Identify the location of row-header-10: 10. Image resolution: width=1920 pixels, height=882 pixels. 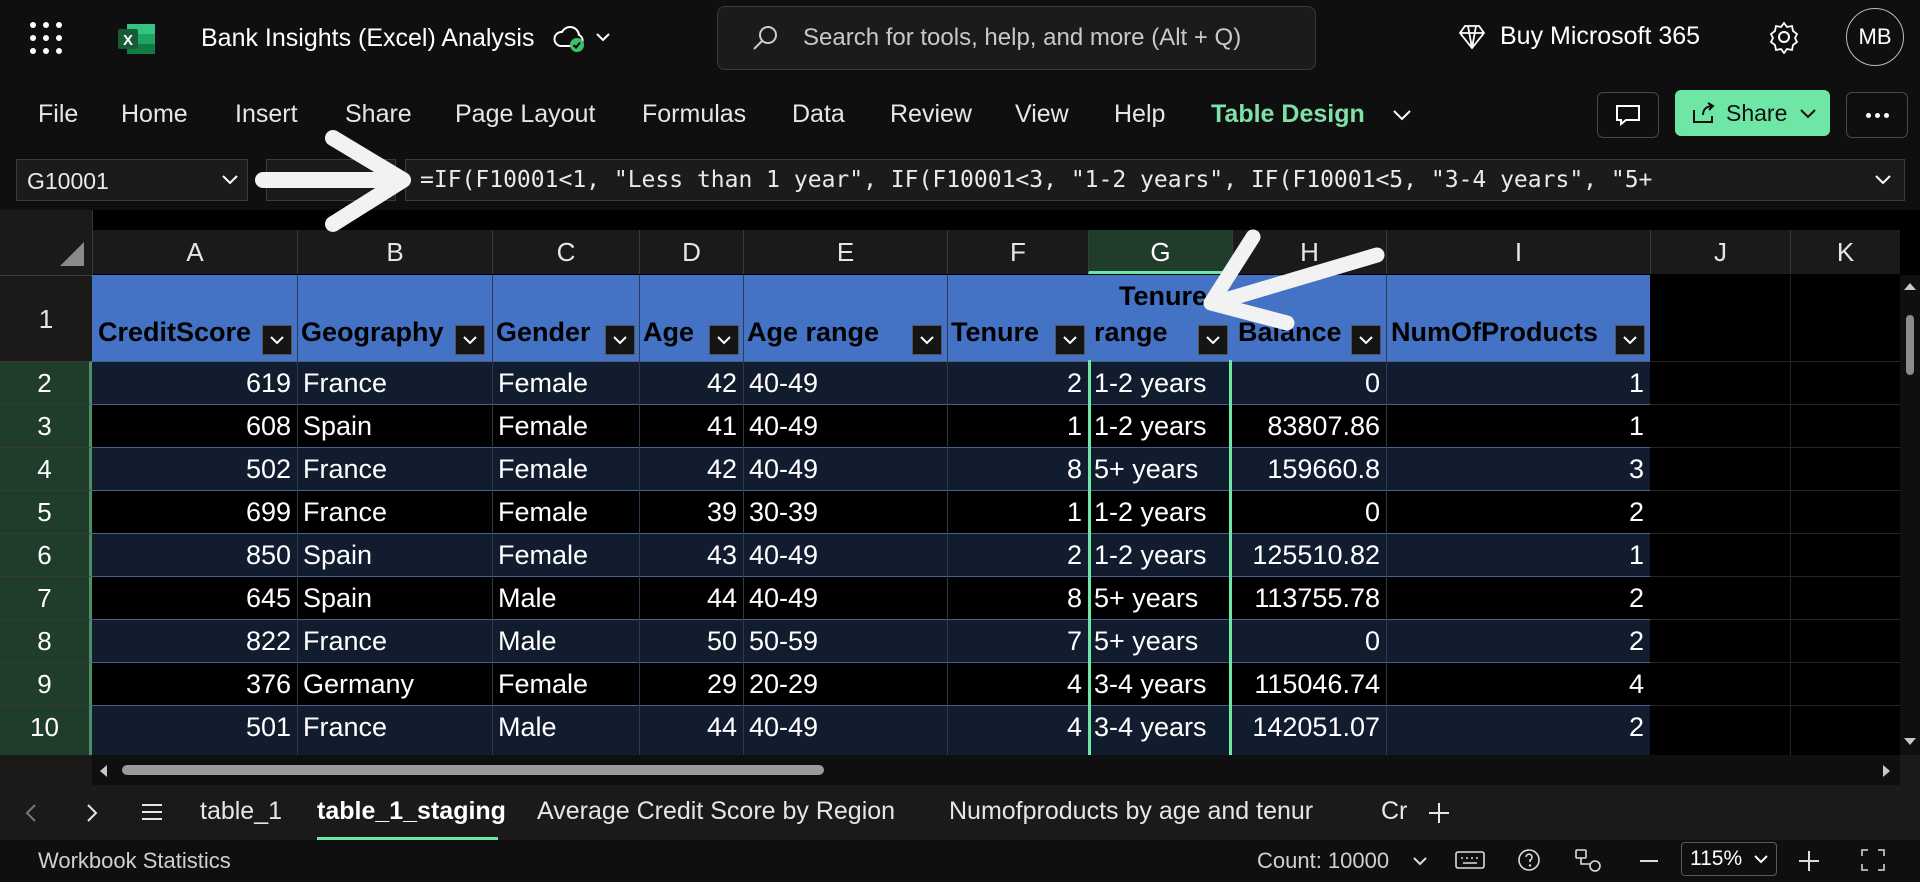
(46, 730).